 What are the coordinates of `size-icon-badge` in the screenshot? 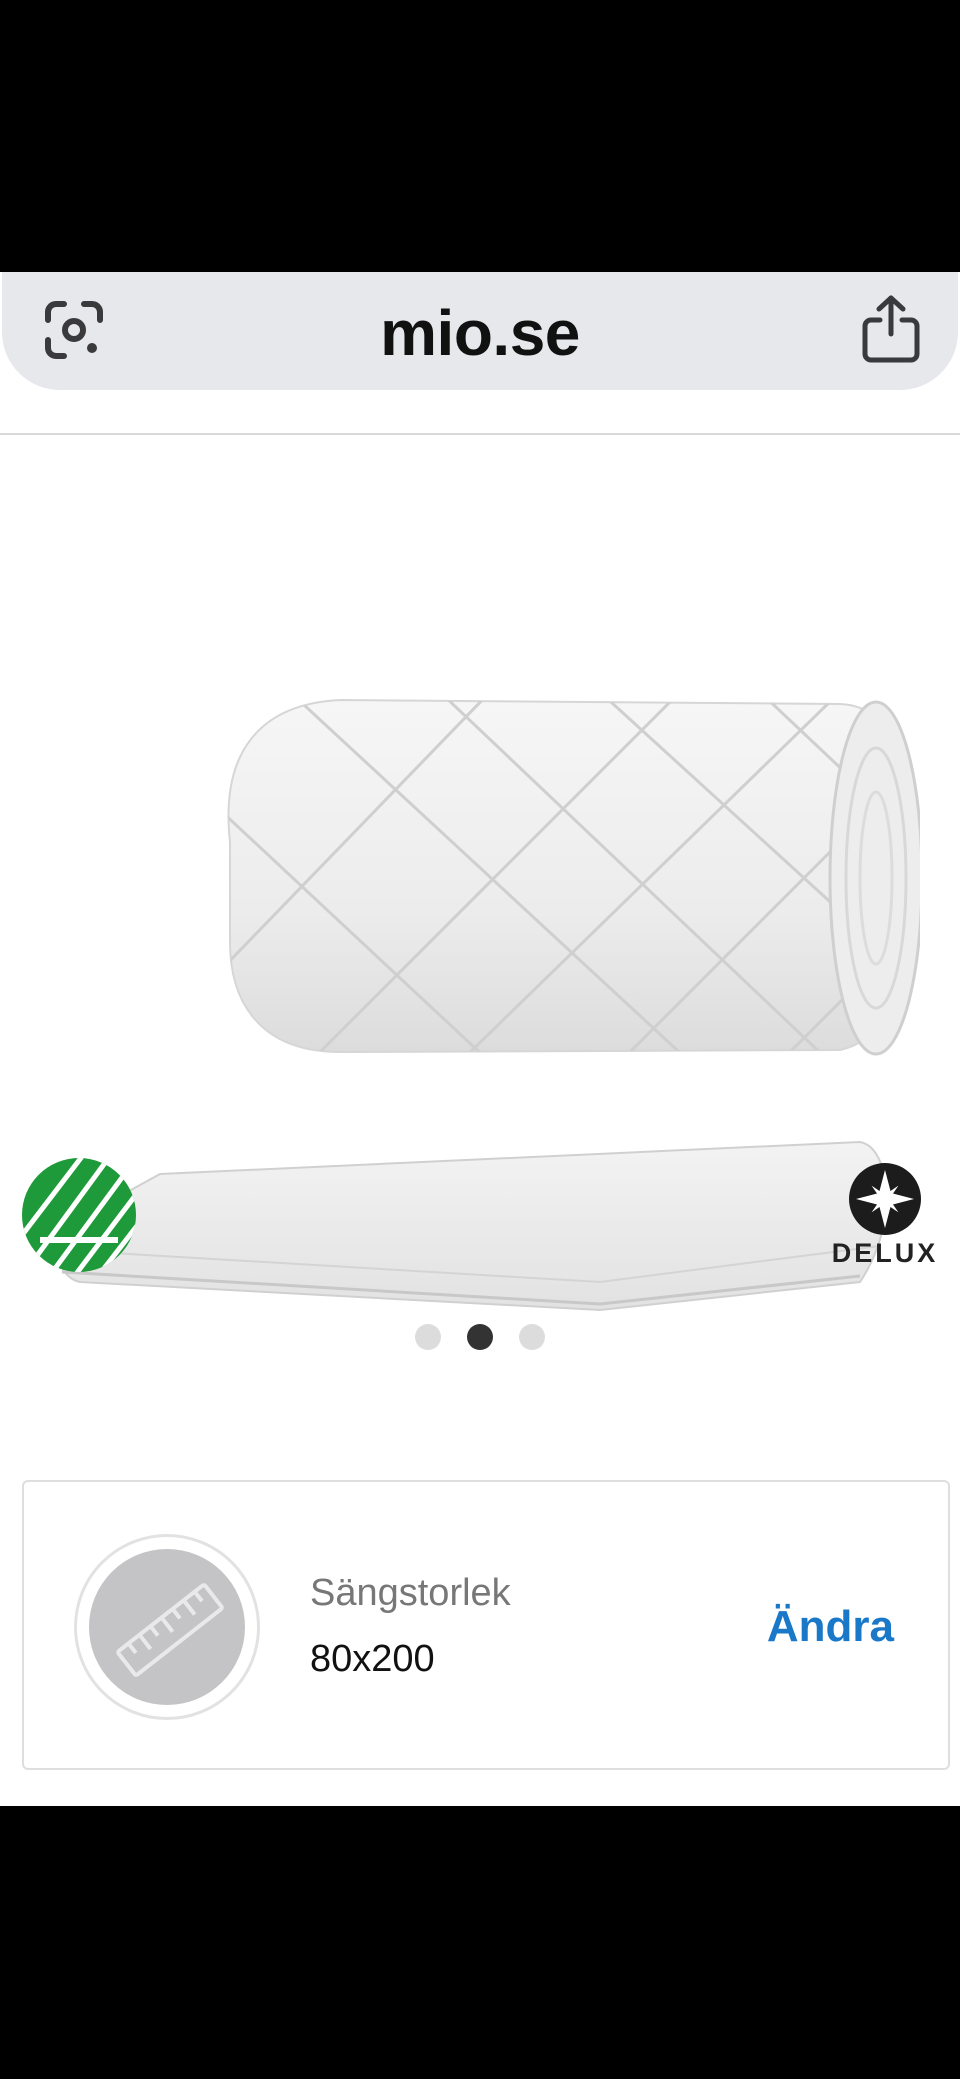 It's located at (167, 1627).